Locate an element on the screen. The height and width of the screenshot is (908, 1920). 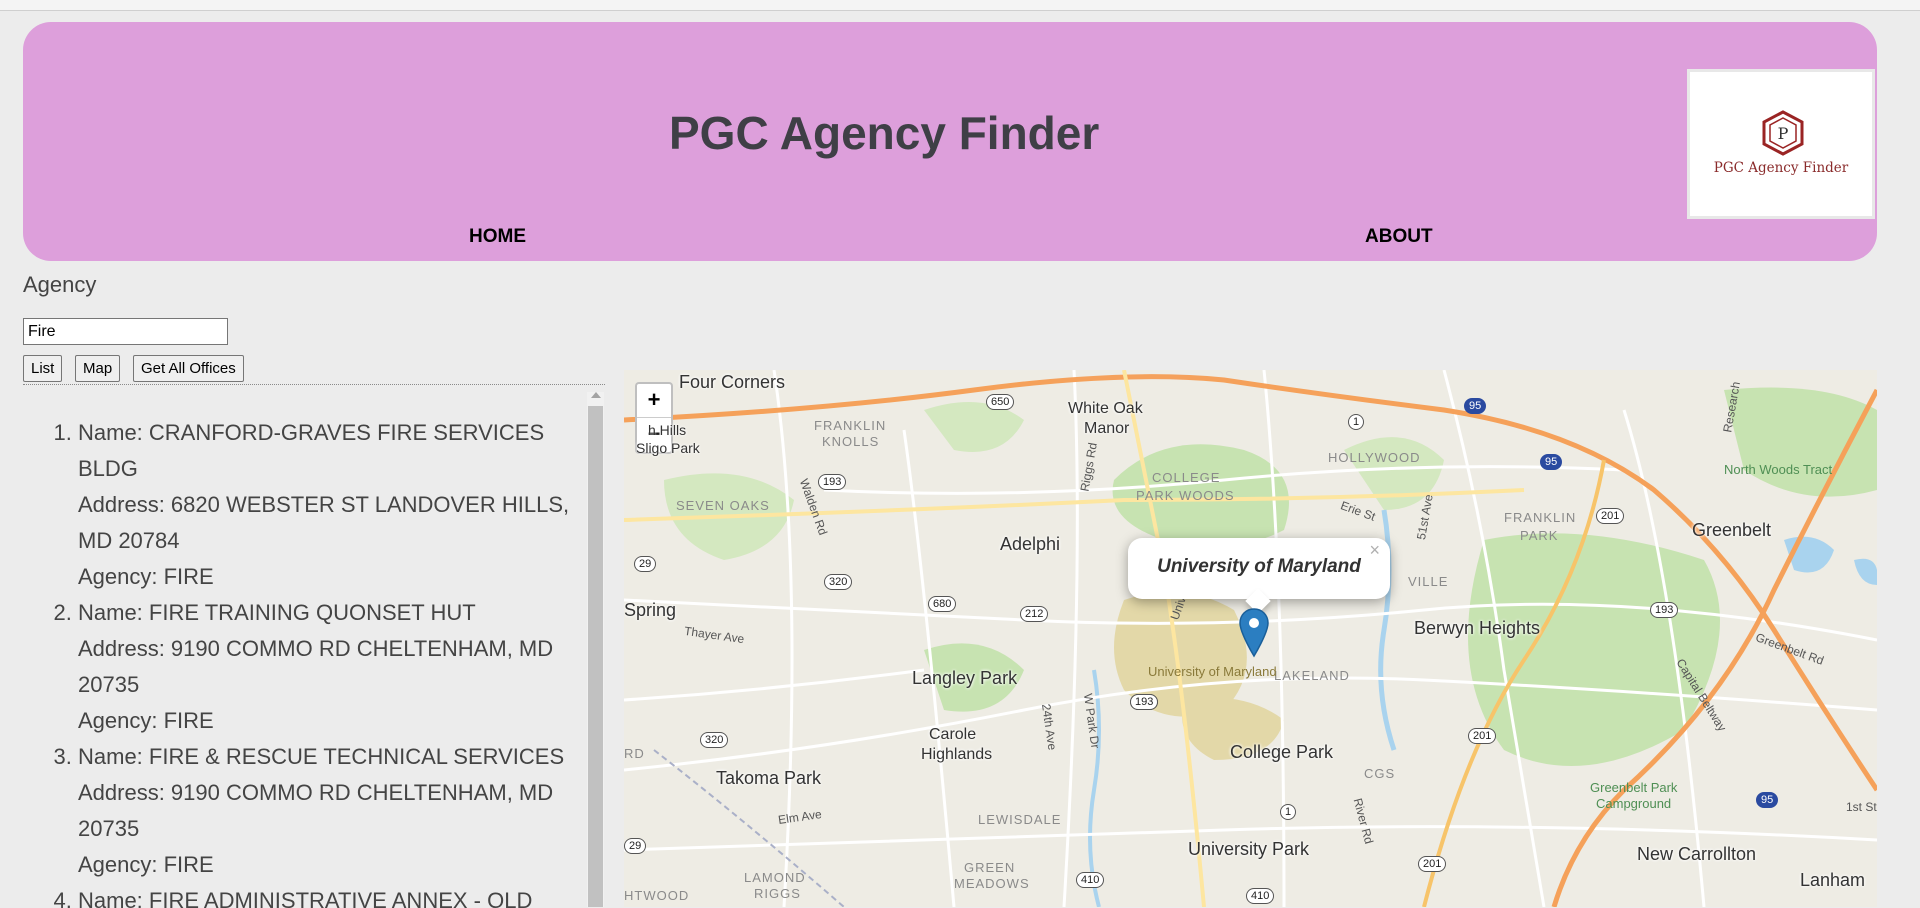
map-label-city: Langley Park is located at coordinates (965, 678).